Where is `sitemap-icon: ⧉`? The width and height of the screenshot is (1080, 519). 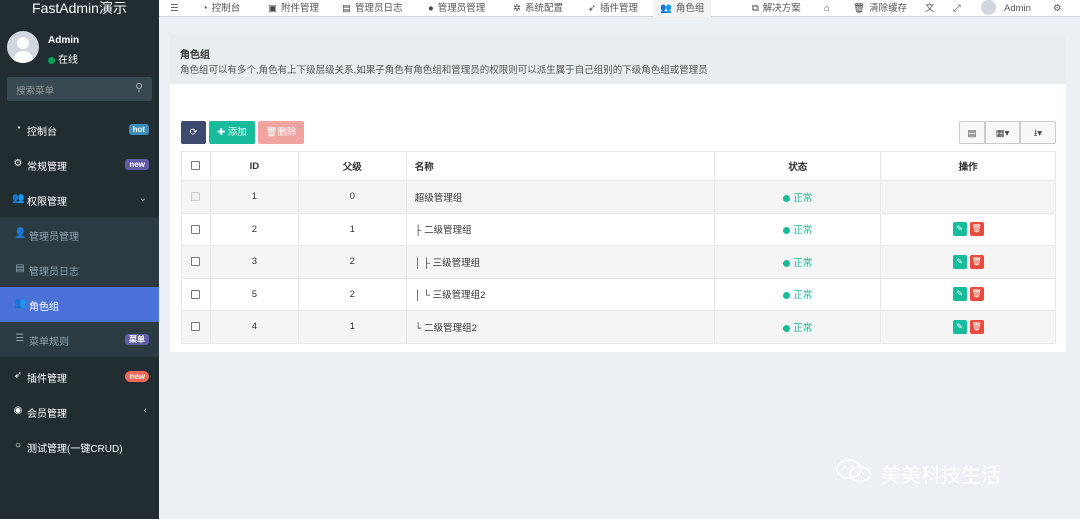 sitemap-icon: ⧉ is located at coordinates (755, 8).